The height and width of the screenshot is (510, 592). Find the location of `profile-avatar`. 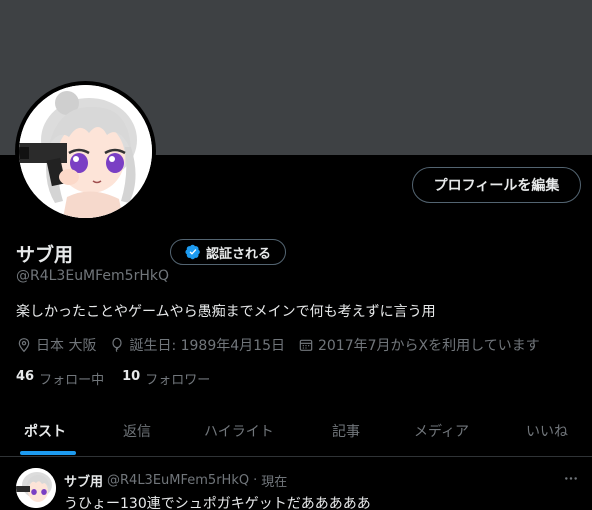

profile-avatar is located at coordinates (85, 151).